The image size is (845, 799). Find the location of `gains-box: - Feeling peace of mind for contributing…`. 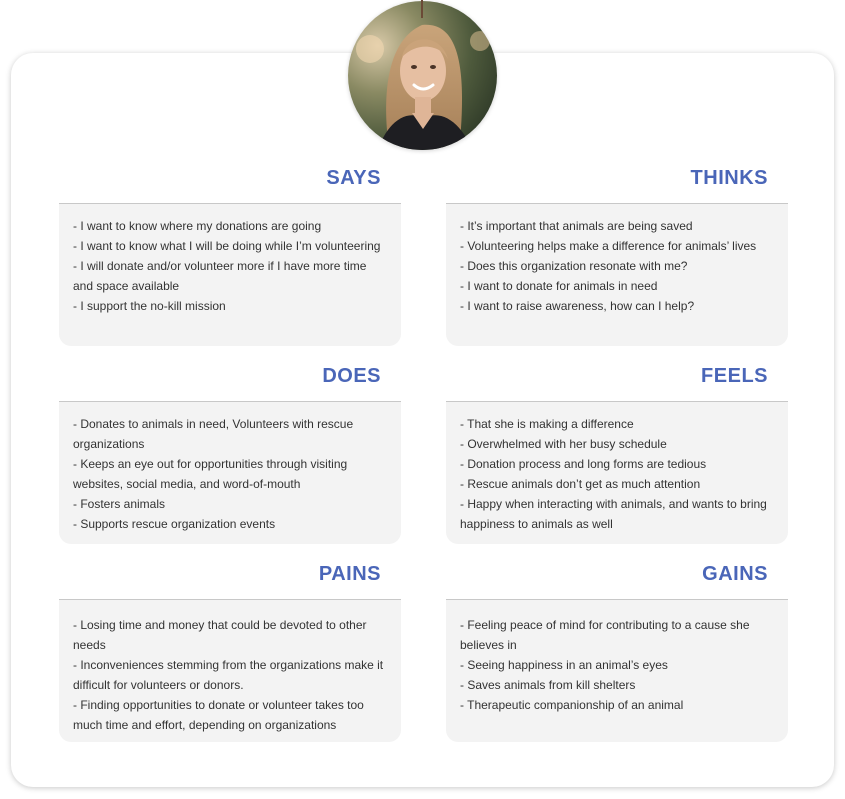

gains-box: - Feeling peace of mind for contributing… is located at coordinates (617, 670).